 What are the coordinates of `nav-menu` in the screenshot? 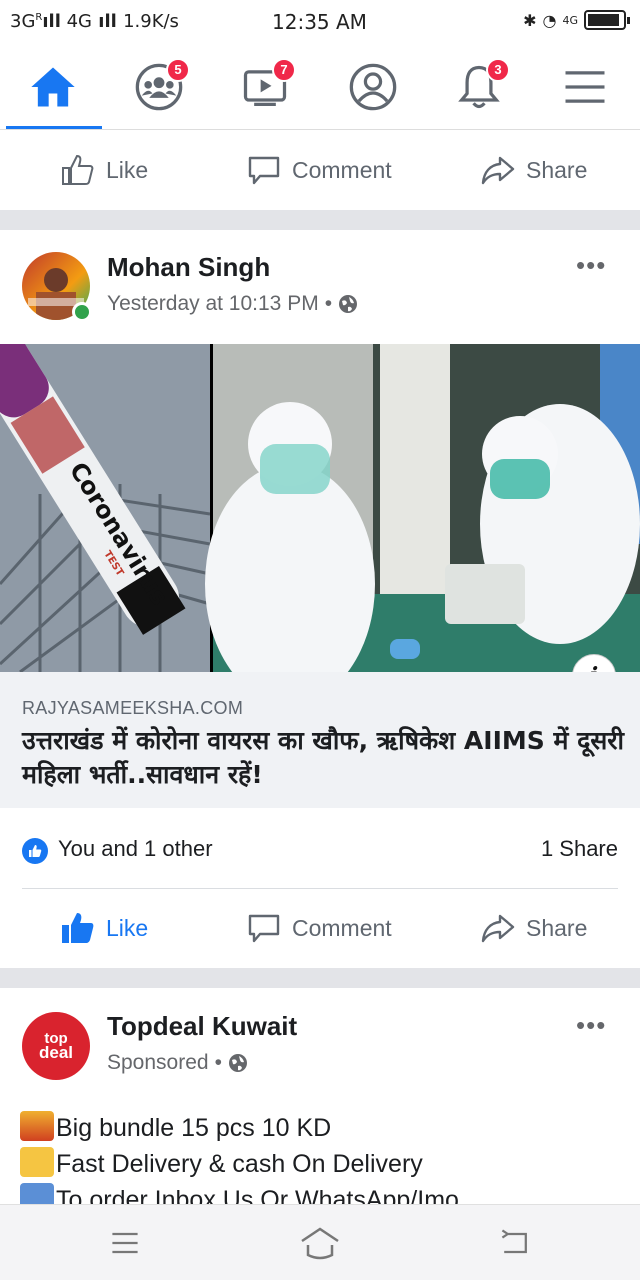 It's located at (585, 87).